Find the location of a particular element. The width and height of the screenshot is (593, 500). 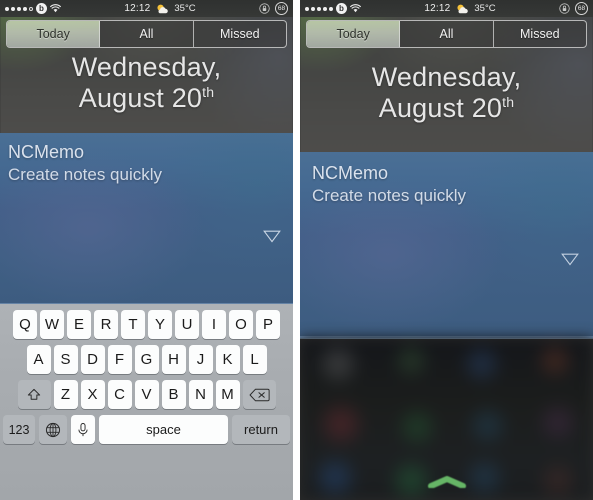

tab-today-right: Today is located at coordinates (354, 34).